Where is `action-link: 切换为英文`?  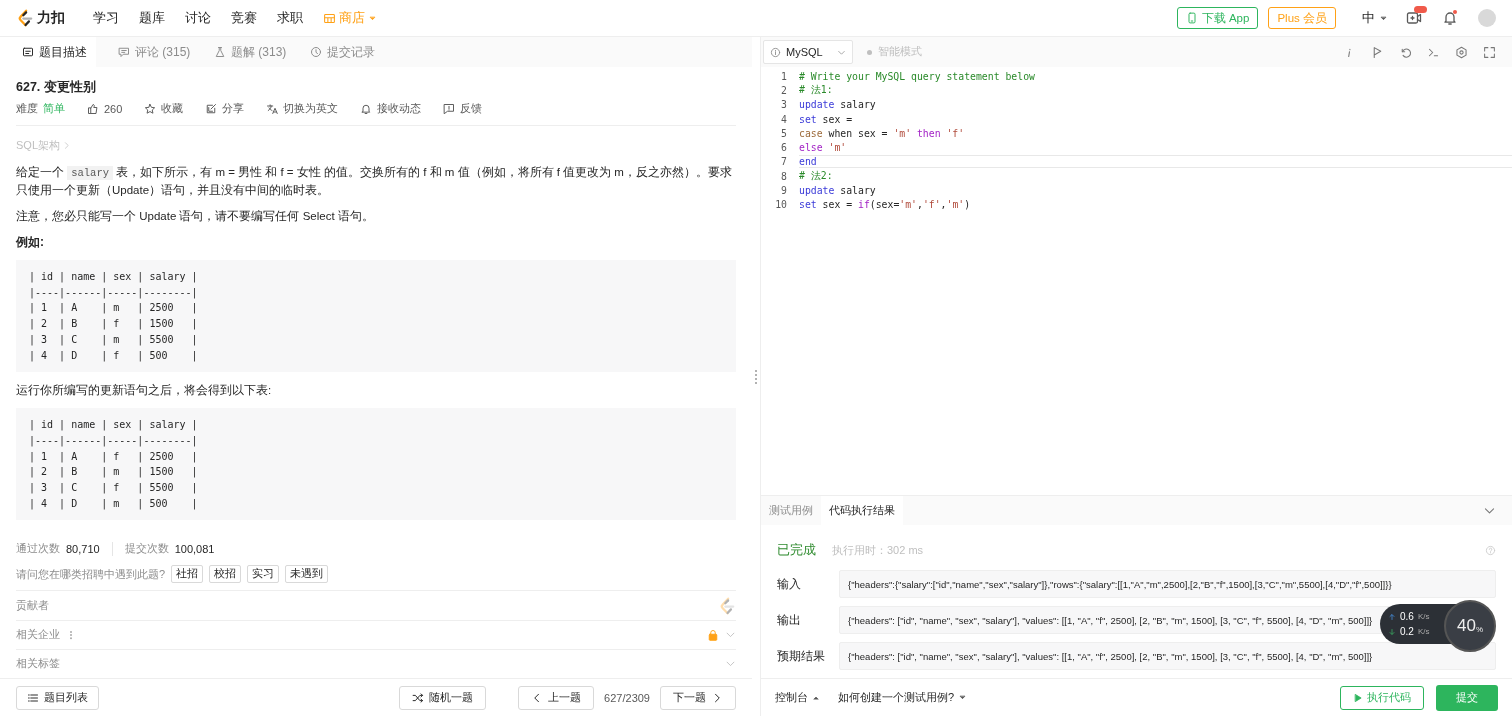
action-link: 切换为英文 is located at coordinates (311, 108).